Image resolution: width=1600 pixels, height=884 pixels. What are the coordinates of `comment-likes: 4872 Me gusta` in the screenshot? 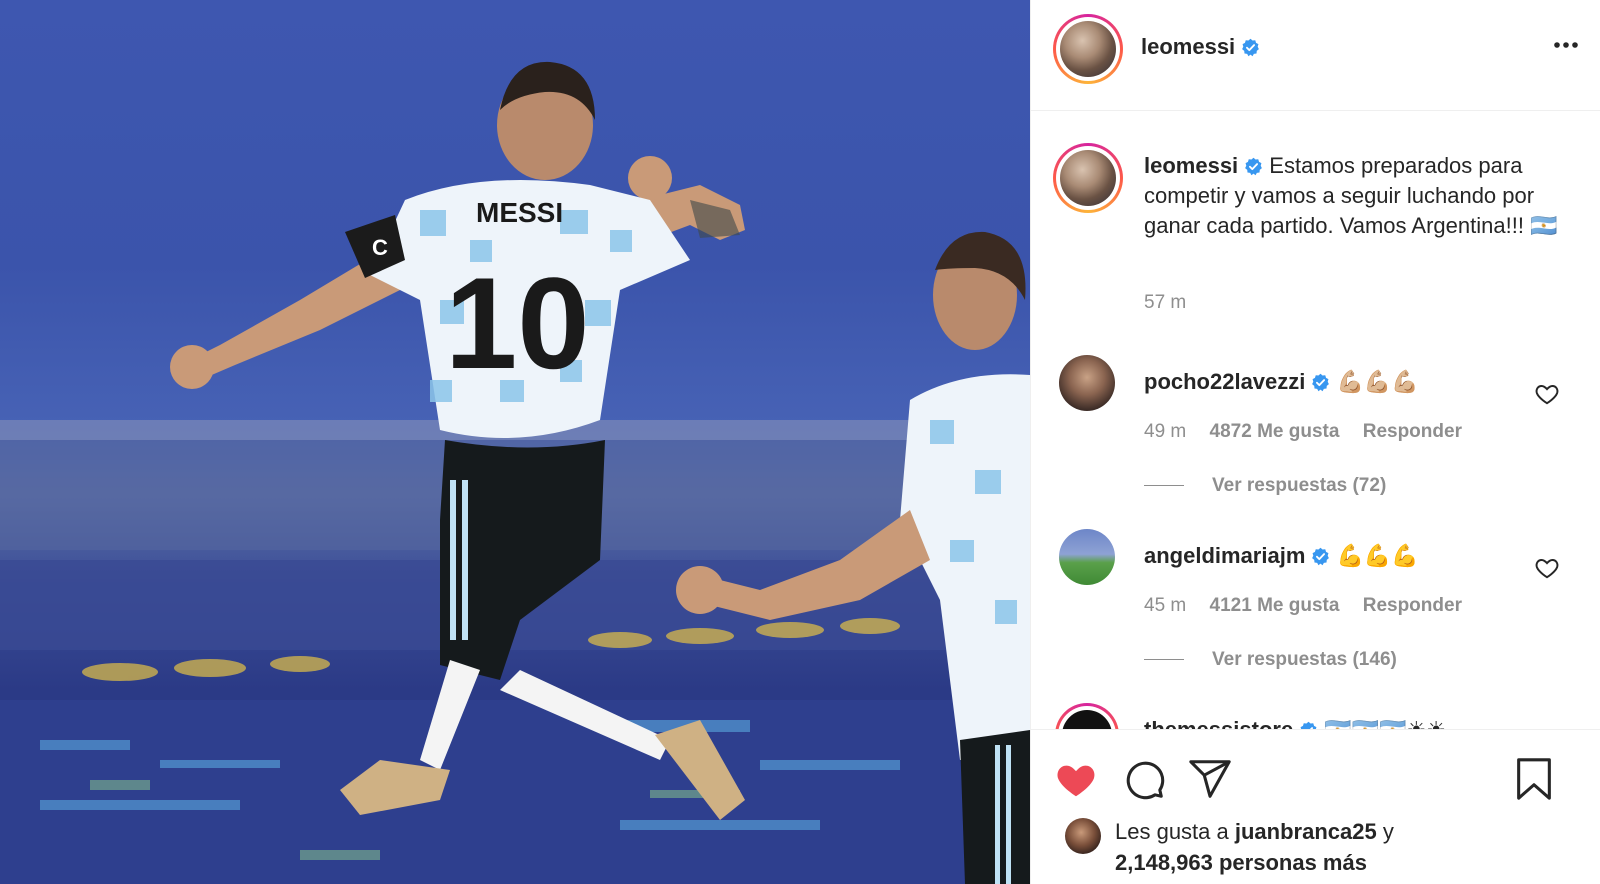 It's located at (1275, 431).